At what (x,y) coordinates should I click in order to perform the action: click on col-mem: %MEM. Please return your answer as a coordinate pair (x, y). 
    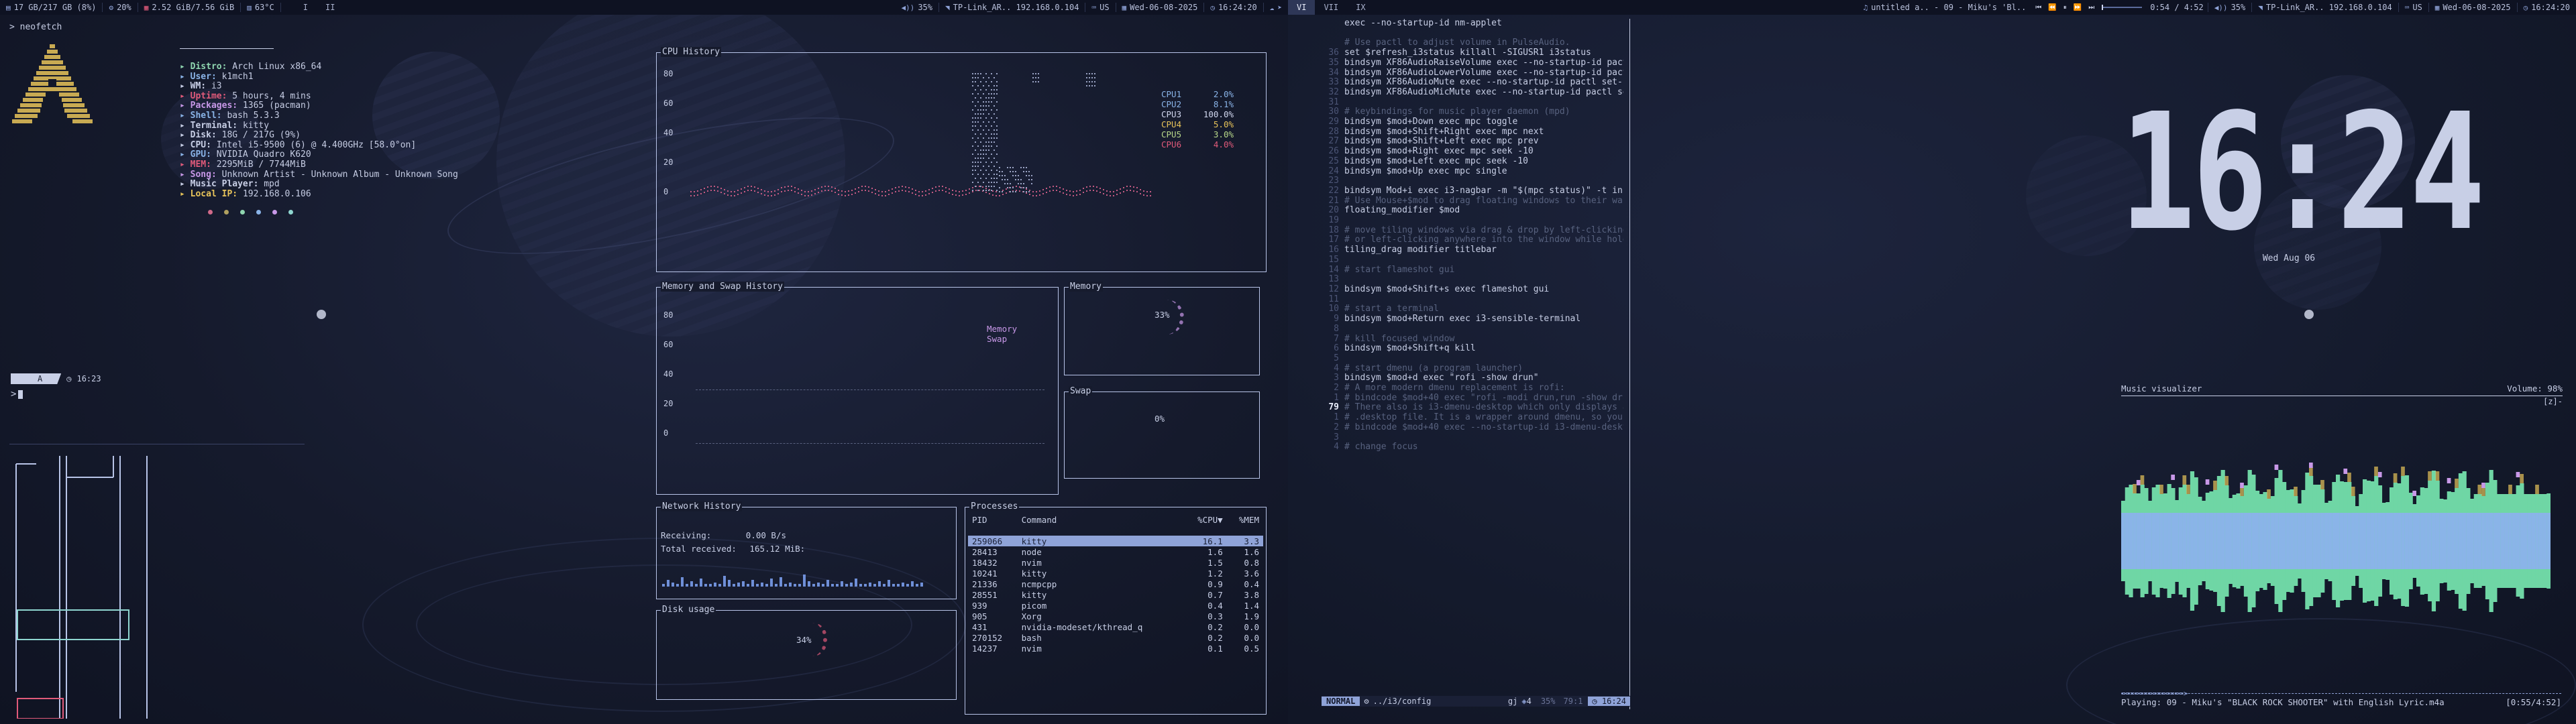
    Looking at the image, I should click on (1245, 519).